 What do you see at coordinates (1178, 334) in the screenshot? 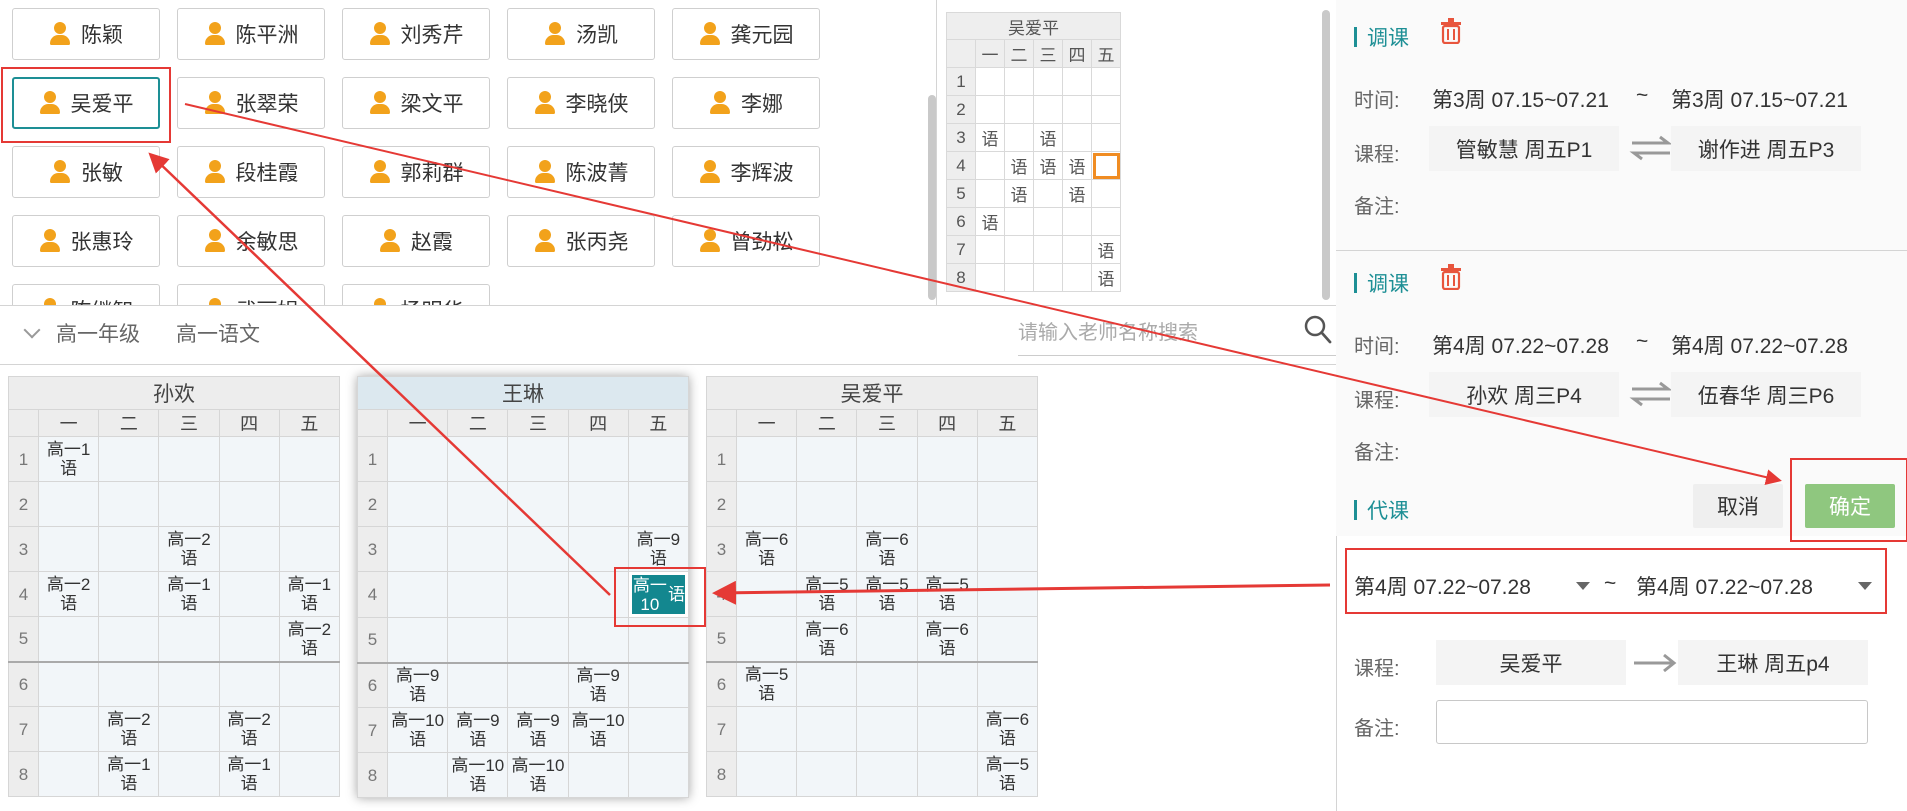
I see `teacher-search-input` at bounding box center [1178, 334].